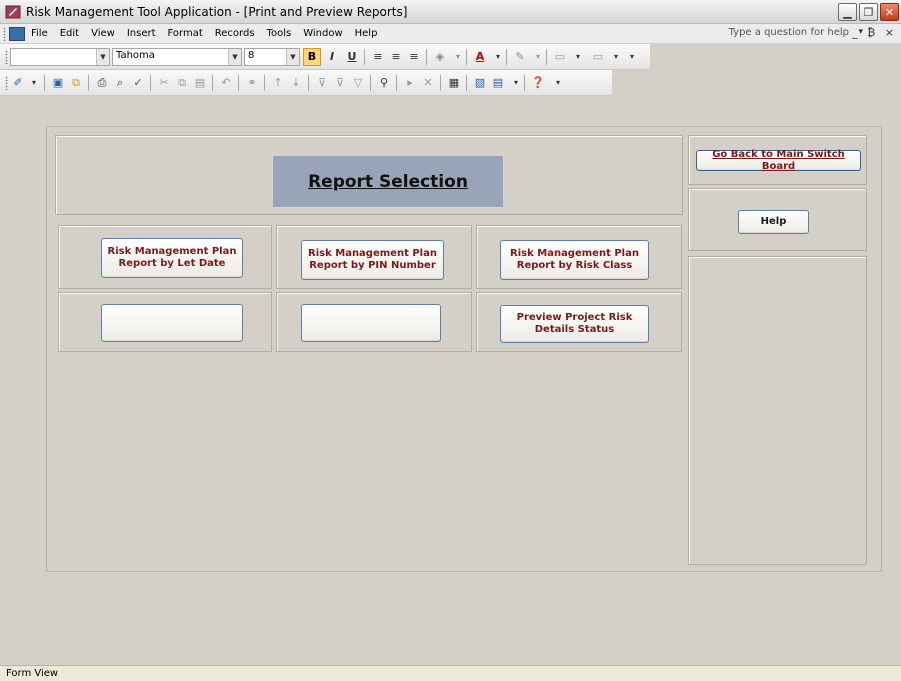 The width and height of the screenshot is (901, 681). Describe the element at coordinates (410, 83) in the screenshot. I see `new-record-icon: ▸` at that location.